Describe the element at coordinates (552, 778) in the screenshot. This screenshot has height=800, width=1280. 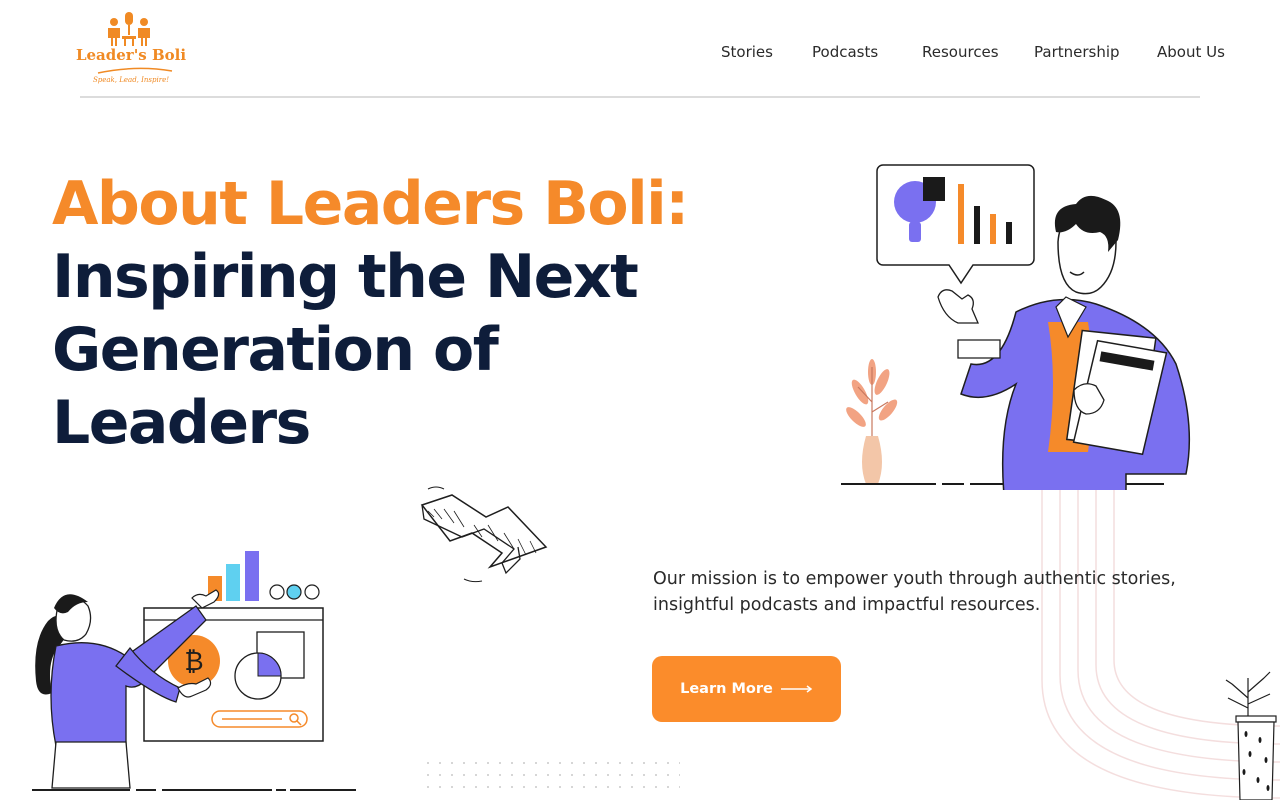
I see `dot-grid-decoration` at that location.